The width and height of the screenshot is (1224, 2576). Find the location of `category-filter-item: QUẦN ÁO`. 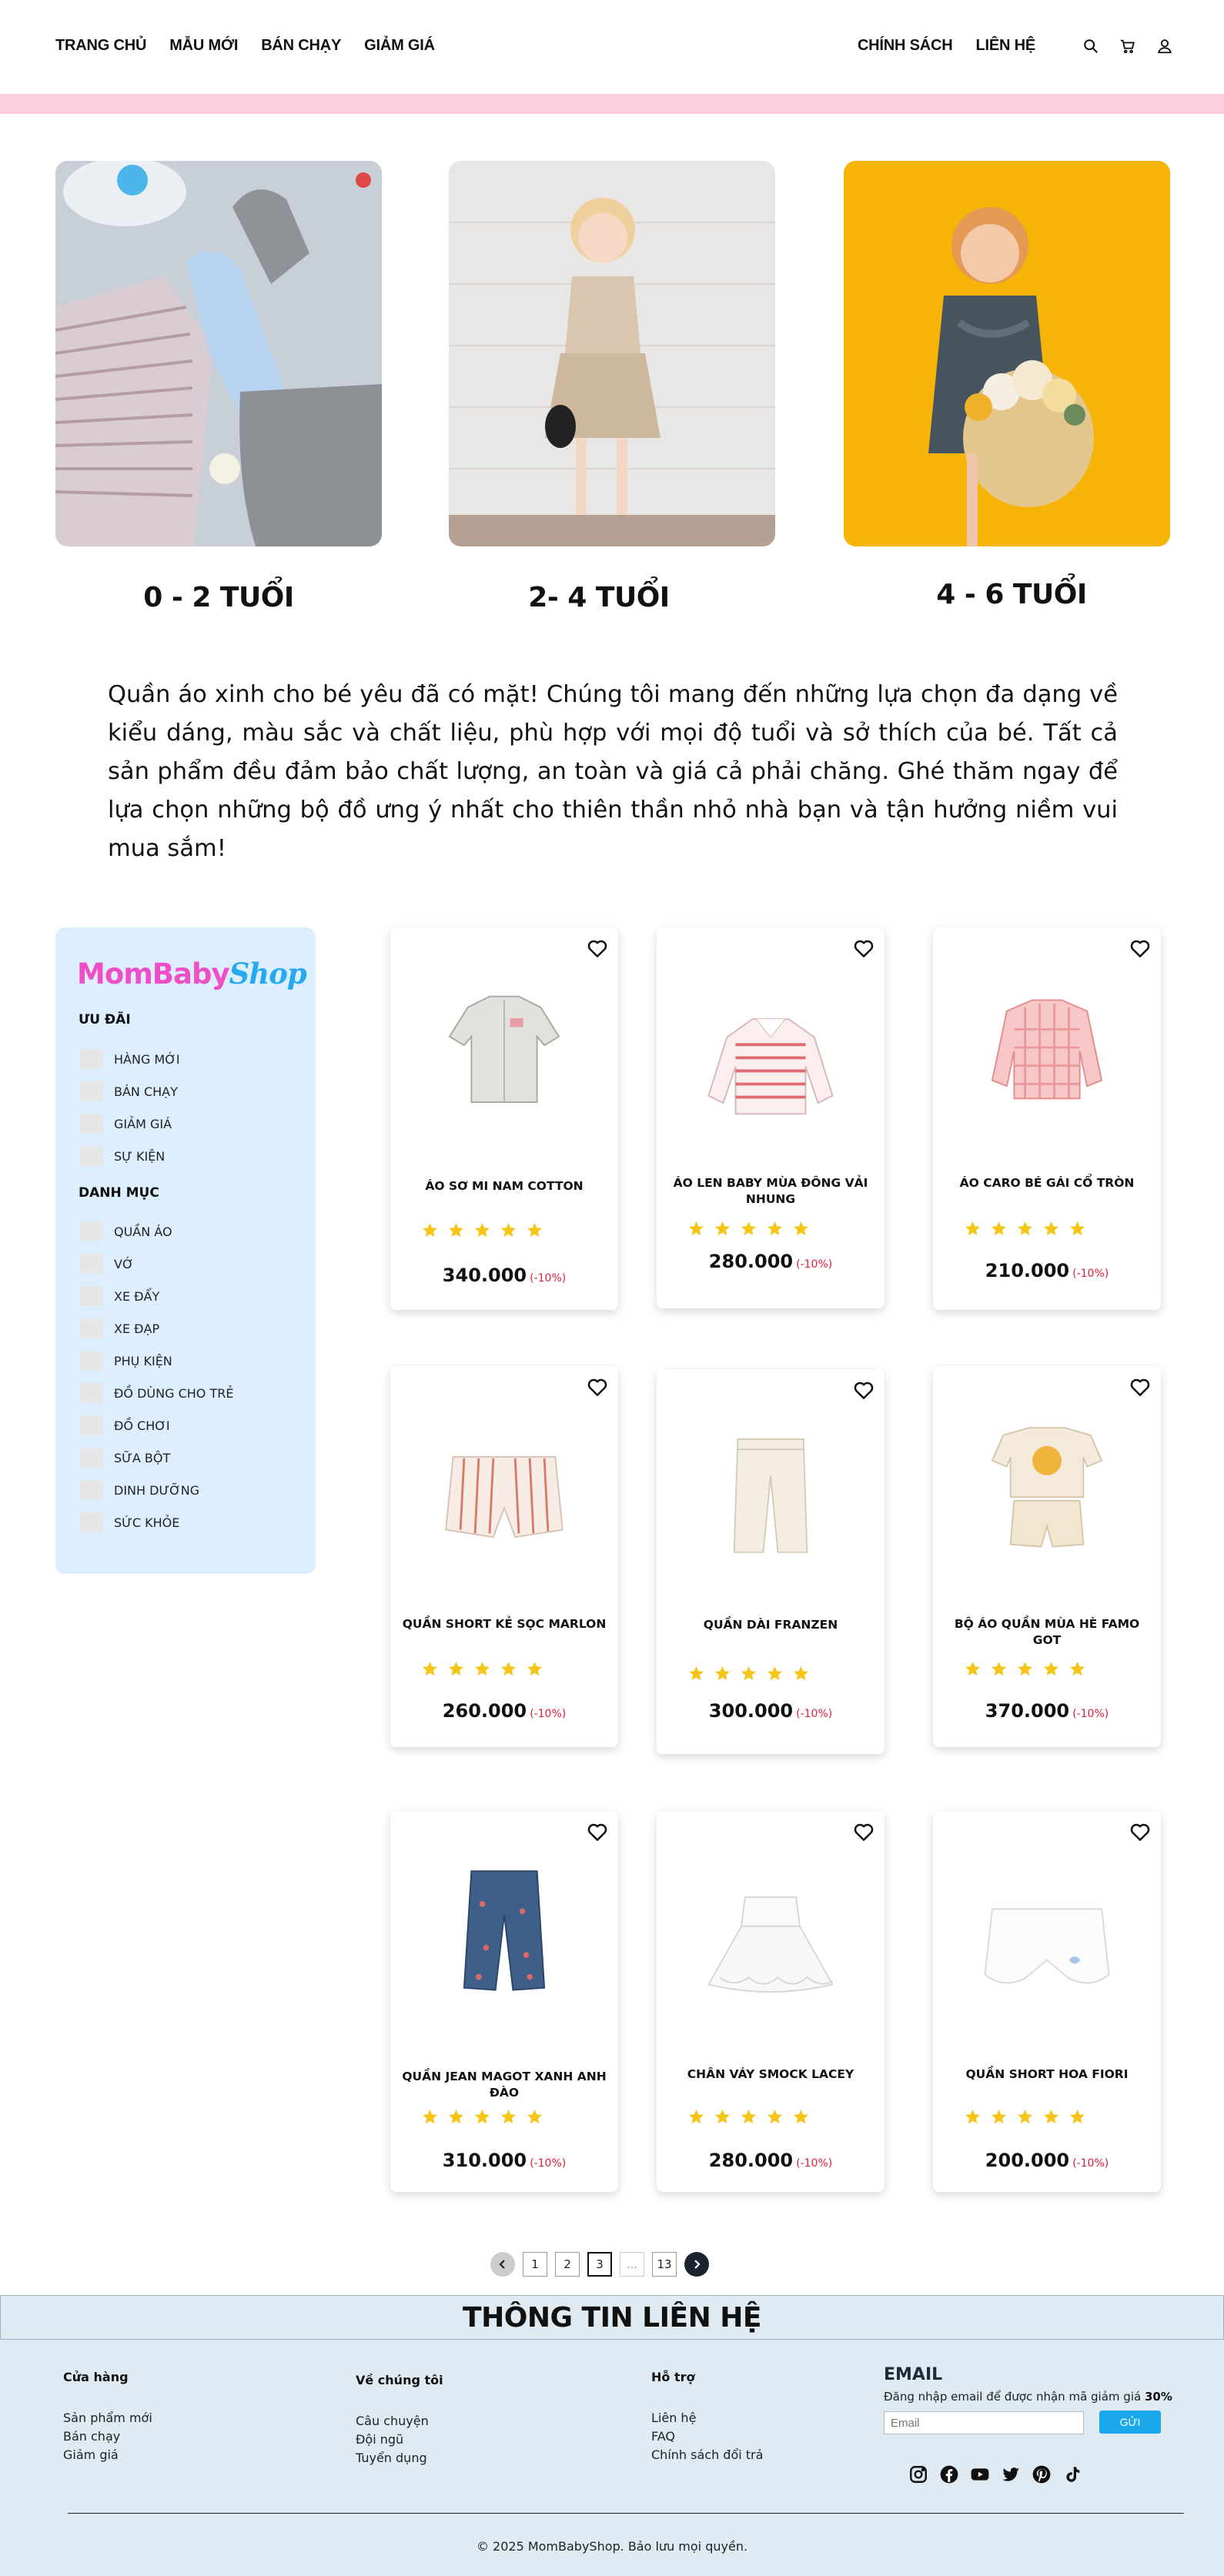

category-filter-item: QUẦN ÁO is located at coordinates (126, 1231).